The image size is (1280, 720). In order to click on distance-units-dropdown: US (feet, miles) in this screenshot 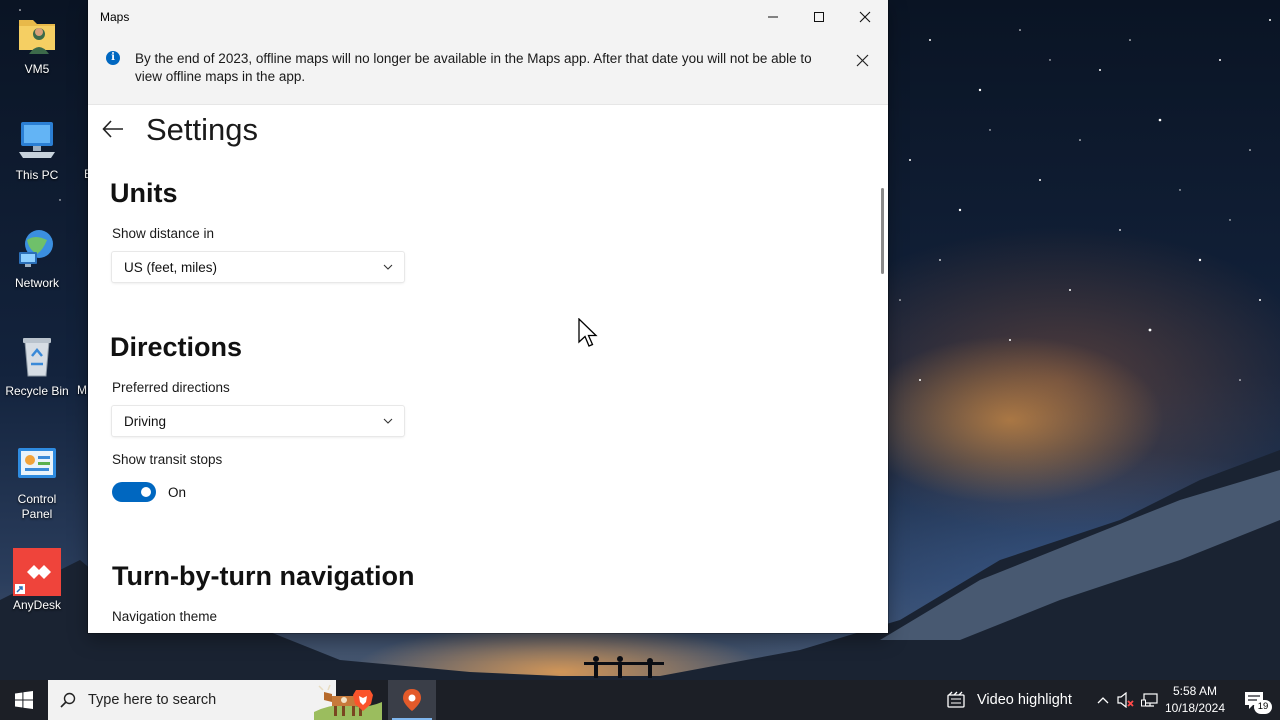, I will do `click(258, 267)`.